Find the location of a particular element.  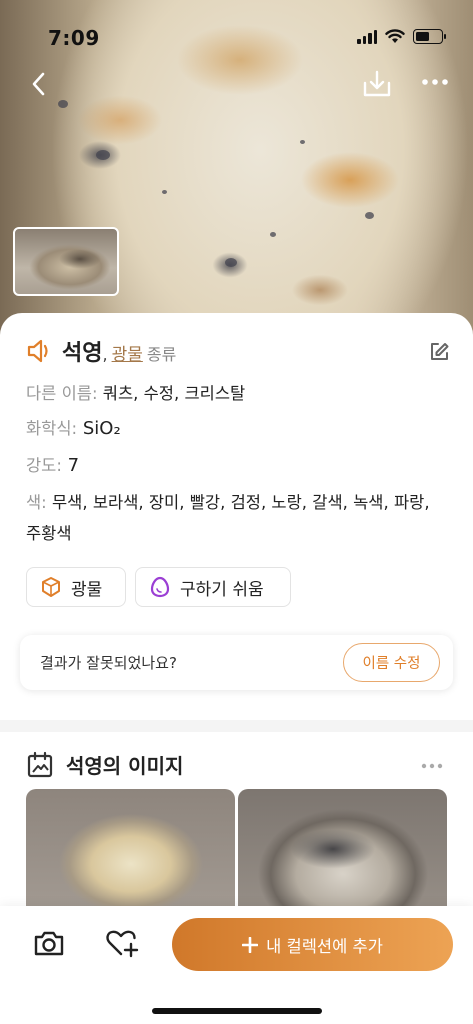

hardness-label: 강도: is located at coordinates (44, 465).